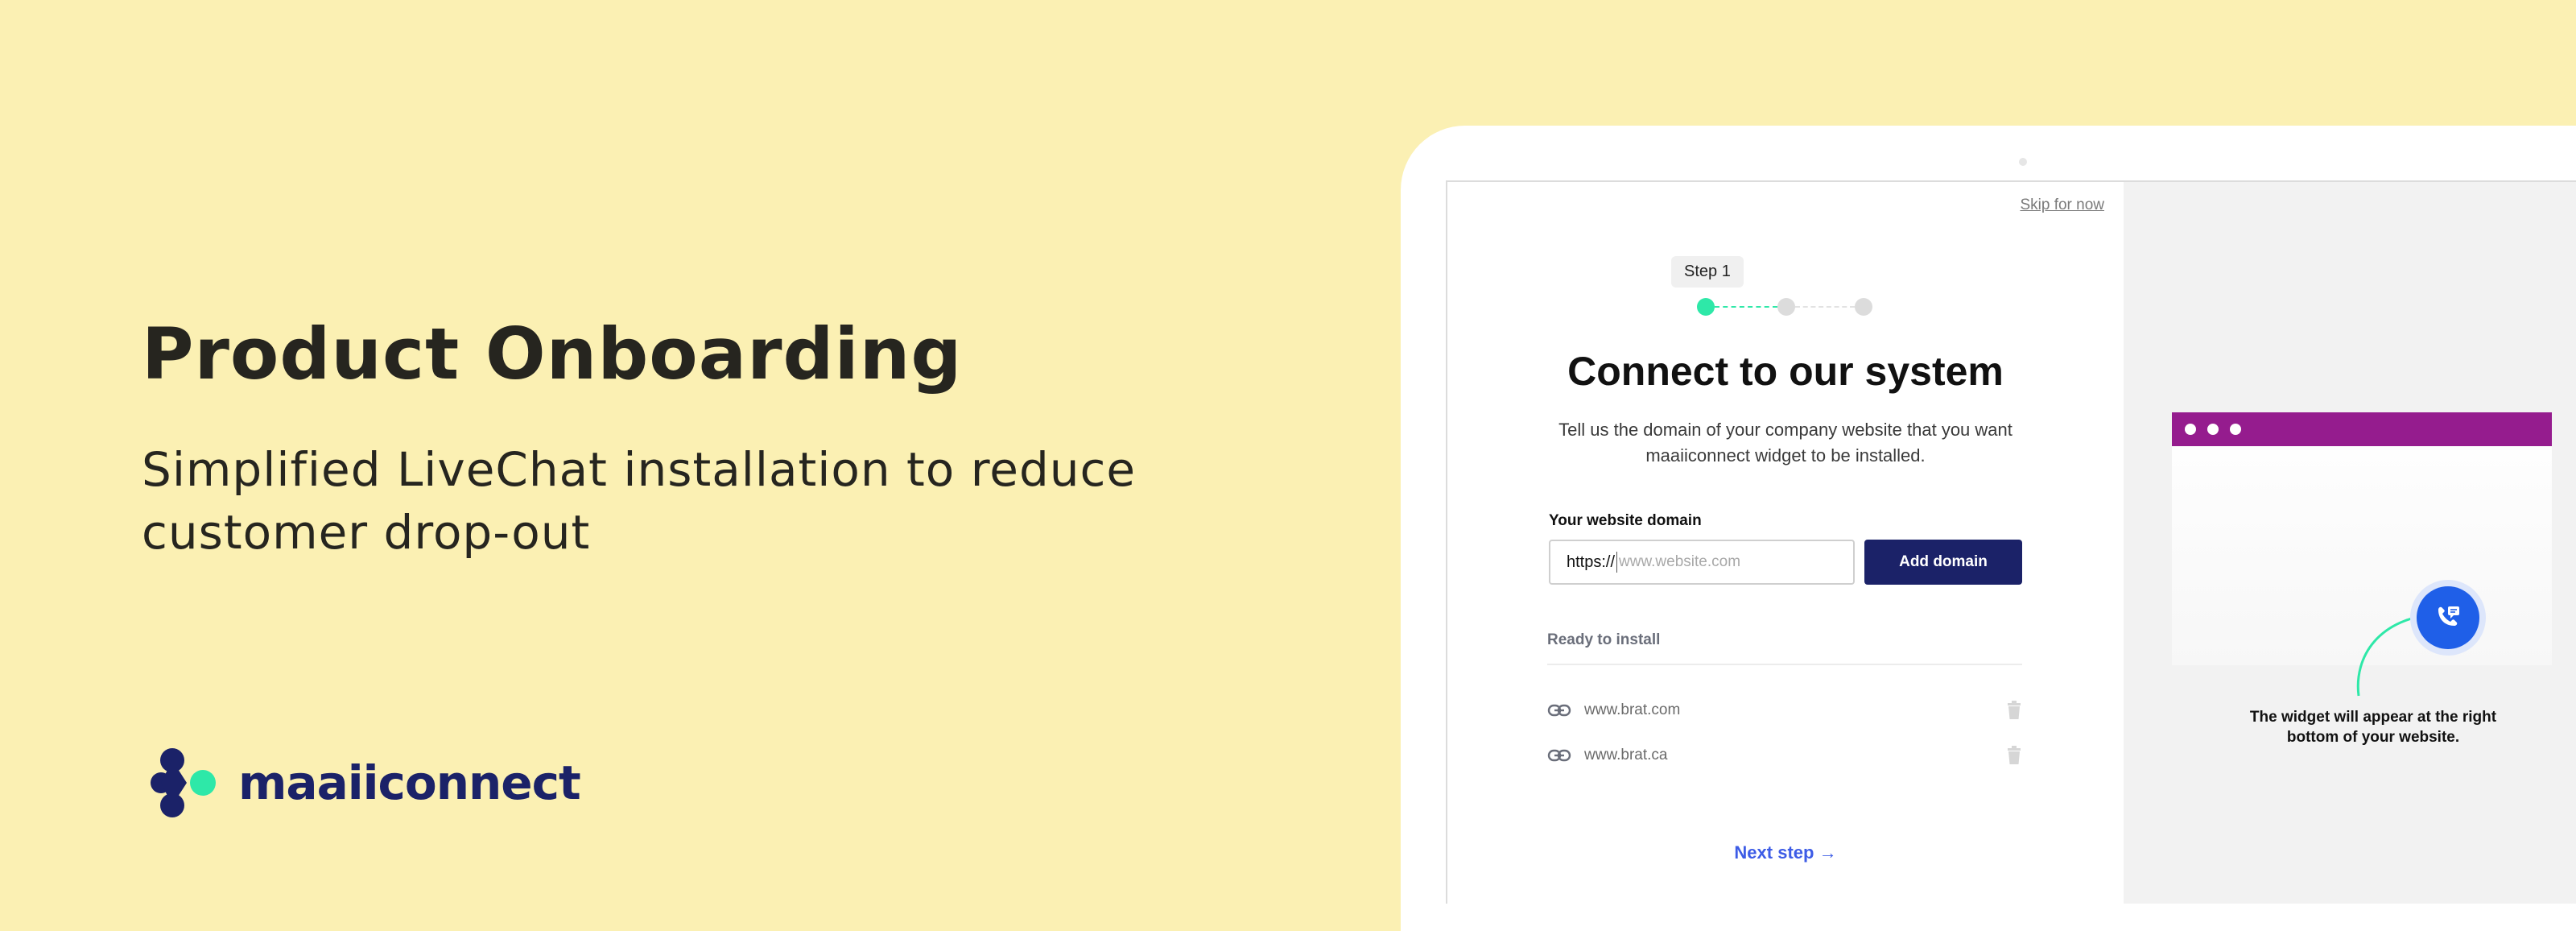 The image size is (2576, 931). I want to click on skip-link: Skip for now, so click(2062, 205).